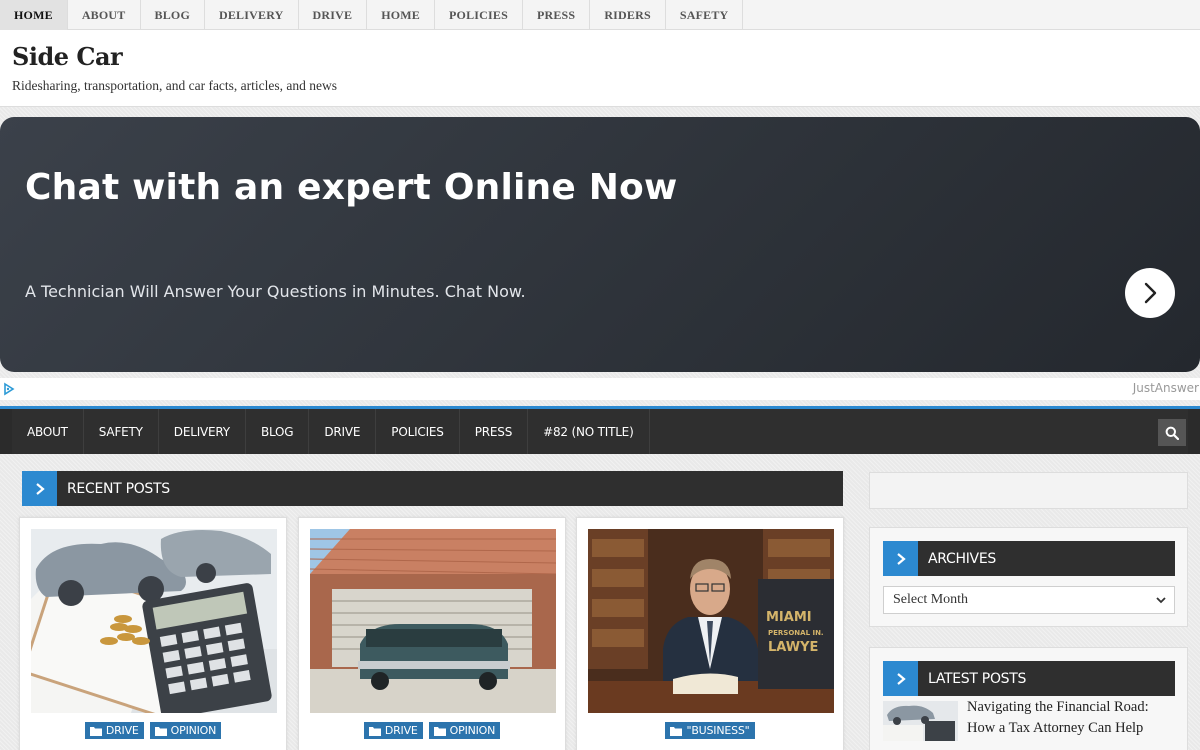  I want to click on car-calculator-image, so click(154, 621).